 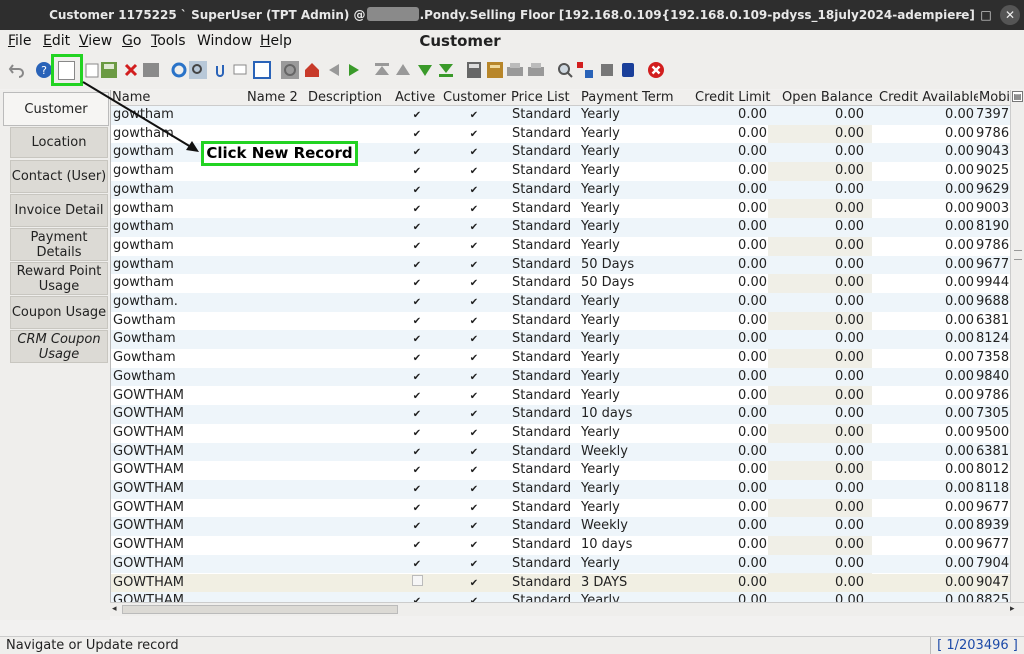 What do you see at coordinates (560, 246) in the screenshot?
I see `table-row: gowtham ✔ ✔ Standard Yearly 0.00 0.00 0.00 9786` at bounding box center [560, 246].